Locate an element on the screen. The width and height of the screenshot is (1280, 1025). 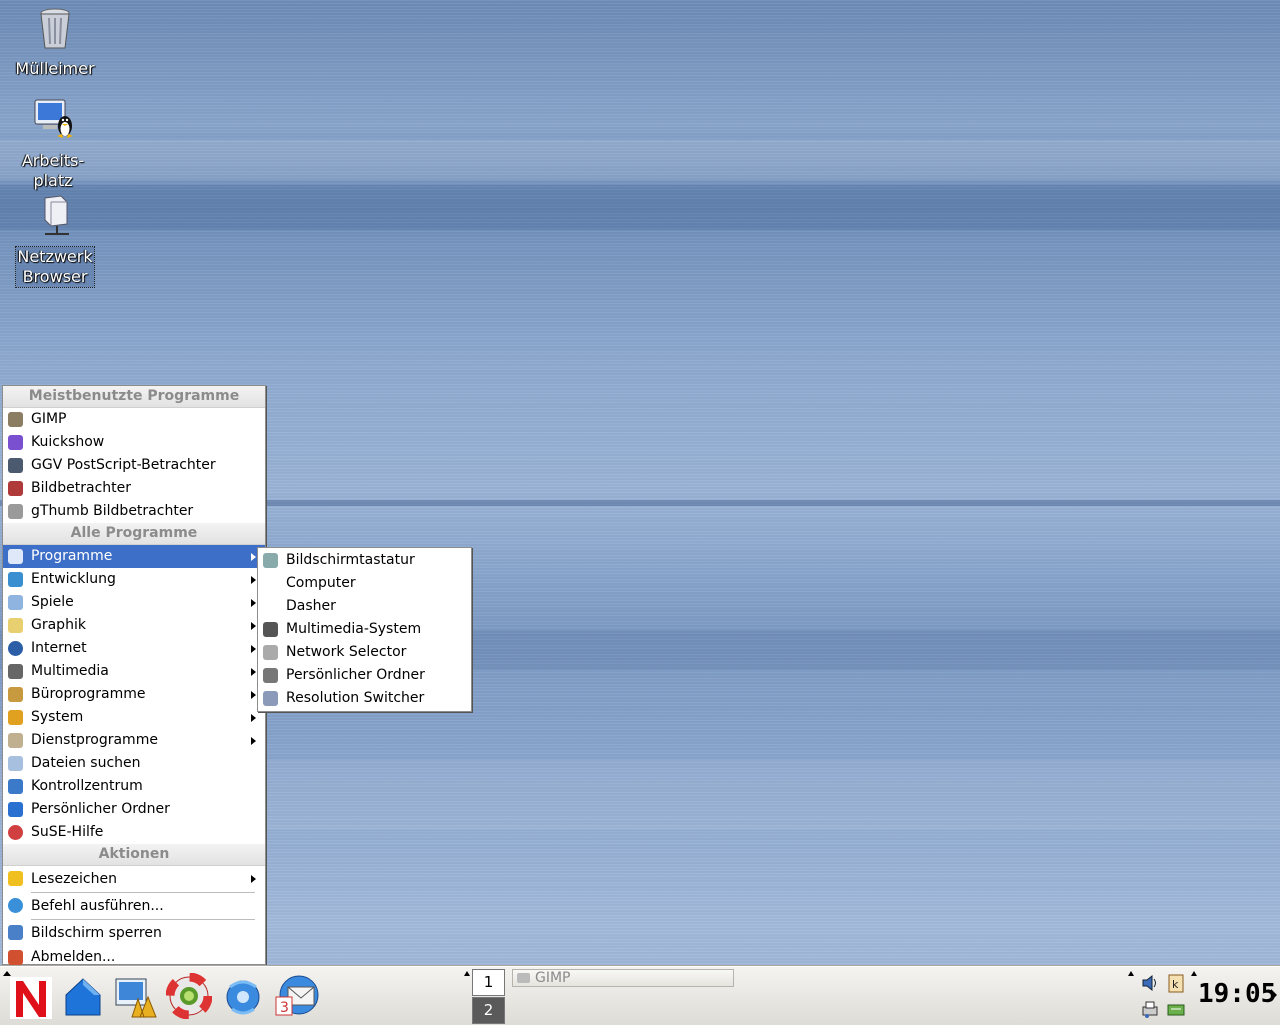
clock-handle-icon is located at coordinates (1194, 974).